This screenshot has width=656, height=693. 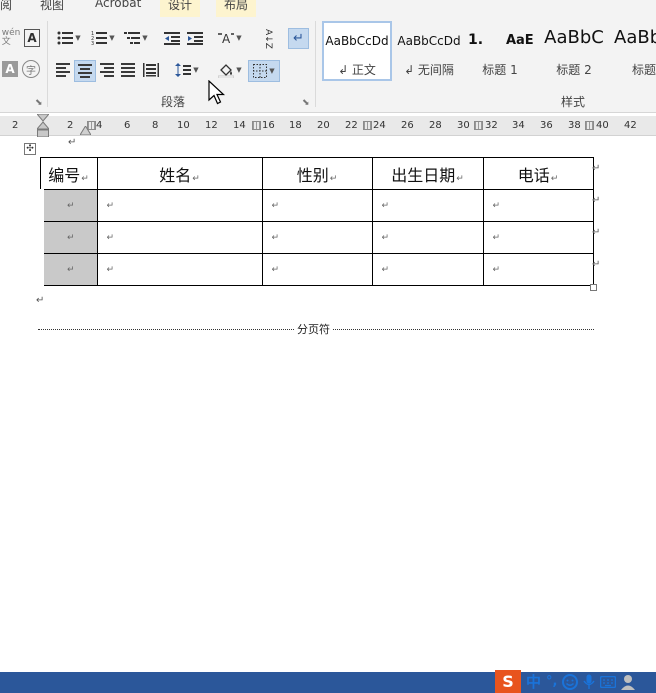 What do you see at coordinates (68, 173) in the screenshot?
I see `header-cell-id: 编号↵` at bounding box center [68, 173].